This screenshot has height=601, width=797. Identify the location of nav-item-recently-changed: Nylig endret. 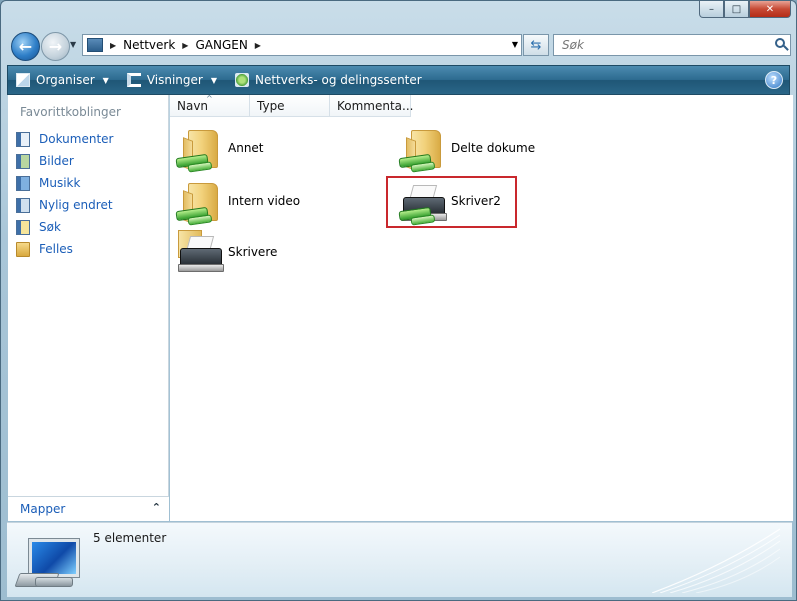
(64, 205).